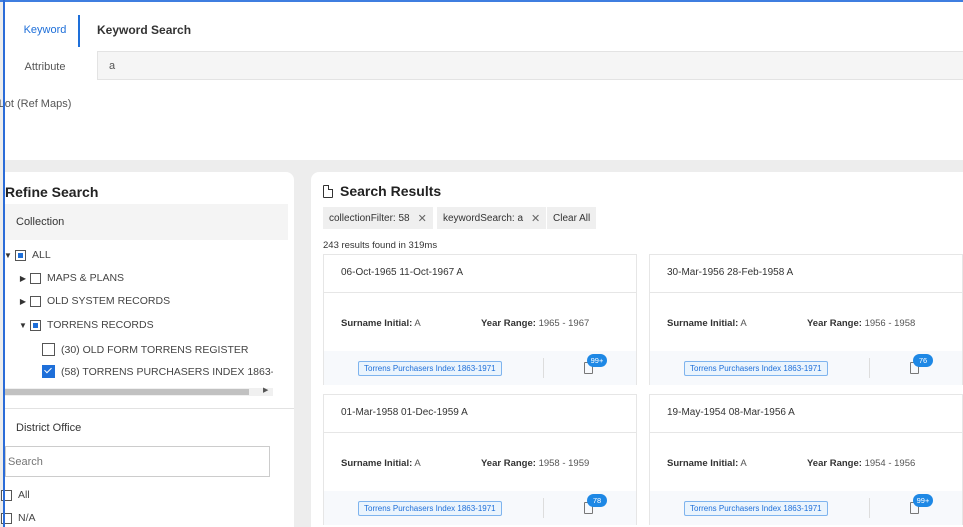 The image size is (963, 527). Describe the element at coordinates (79, 31) in the screenshot. I see `active-tab-indicator` at that location.